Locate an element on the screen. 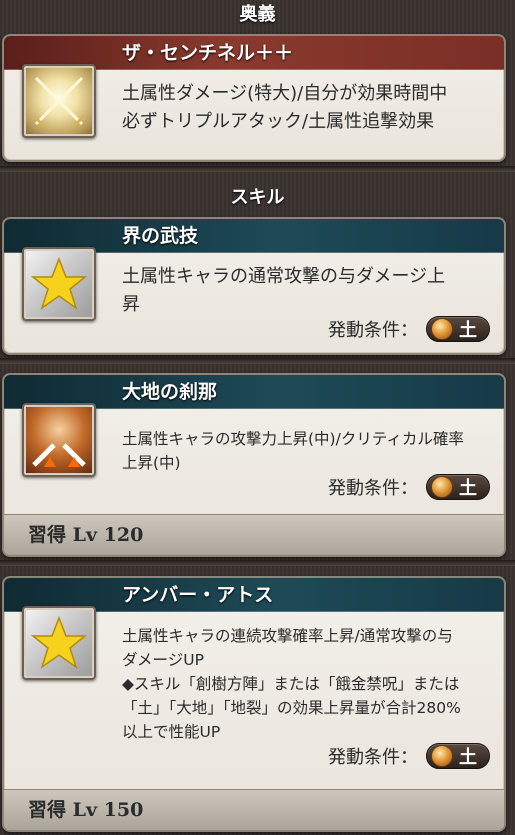 Image resolution: width=515 pixels, height=835 pixels. section-header-ougi: 奥義 is located at coordinates (257, 15).